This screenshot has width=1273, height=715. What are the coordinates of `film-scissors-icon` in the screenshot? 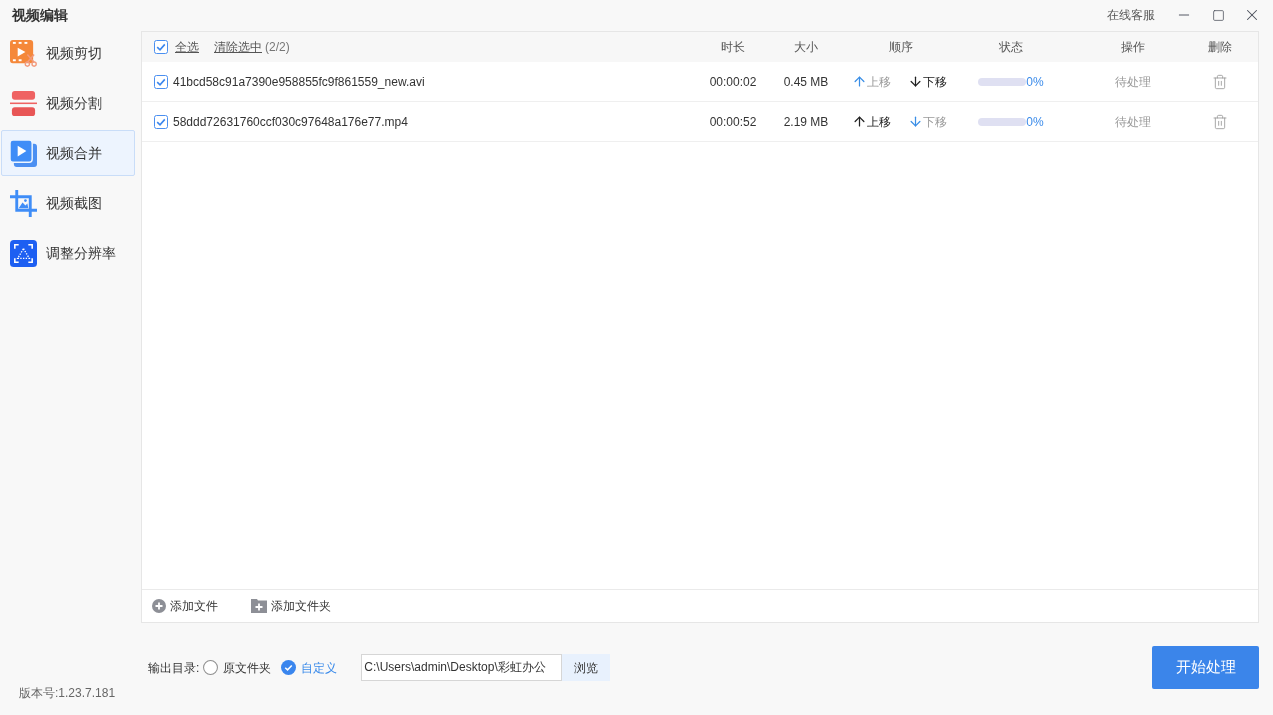 It's located at (23, 53).